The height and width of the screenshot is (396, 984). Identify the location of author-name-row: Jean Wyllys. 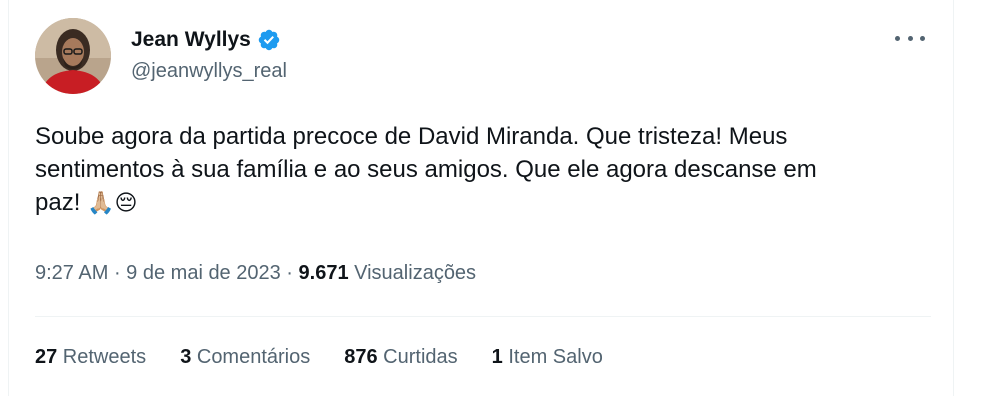
(206, 40).